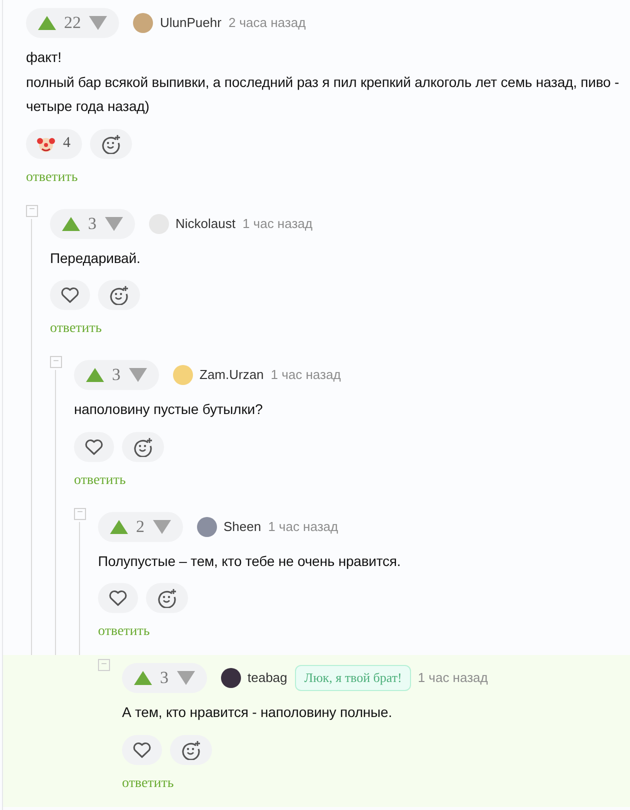 The width and height of the screenshot is (630, 810). Describe the element at coordinates (268, 678) in the screenshot. I see `username: teabag` at that location.